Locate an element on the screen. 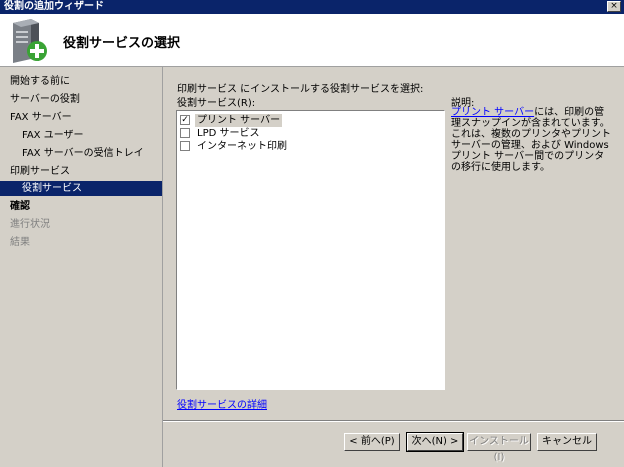  close-button: × is located at coordinates (614, 6).